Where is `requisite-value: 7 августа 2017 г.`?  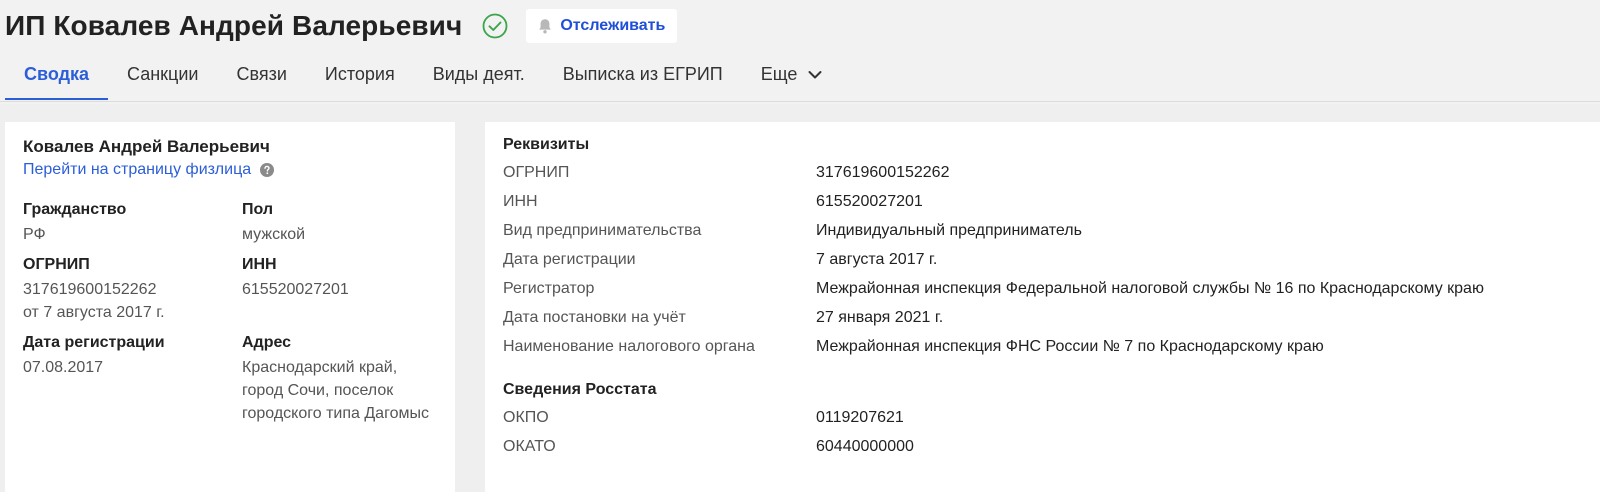
requisite-value: 7 августа 2017 г. is located at coordinates (877, 259).